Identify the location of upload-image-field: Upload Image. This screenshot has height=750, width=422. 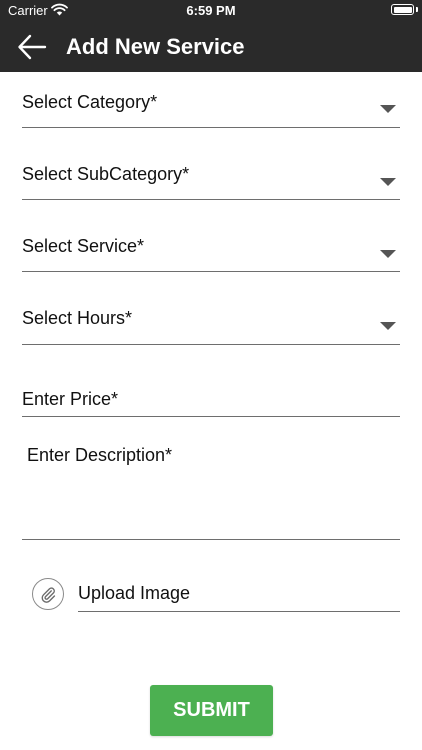
(239, 595).